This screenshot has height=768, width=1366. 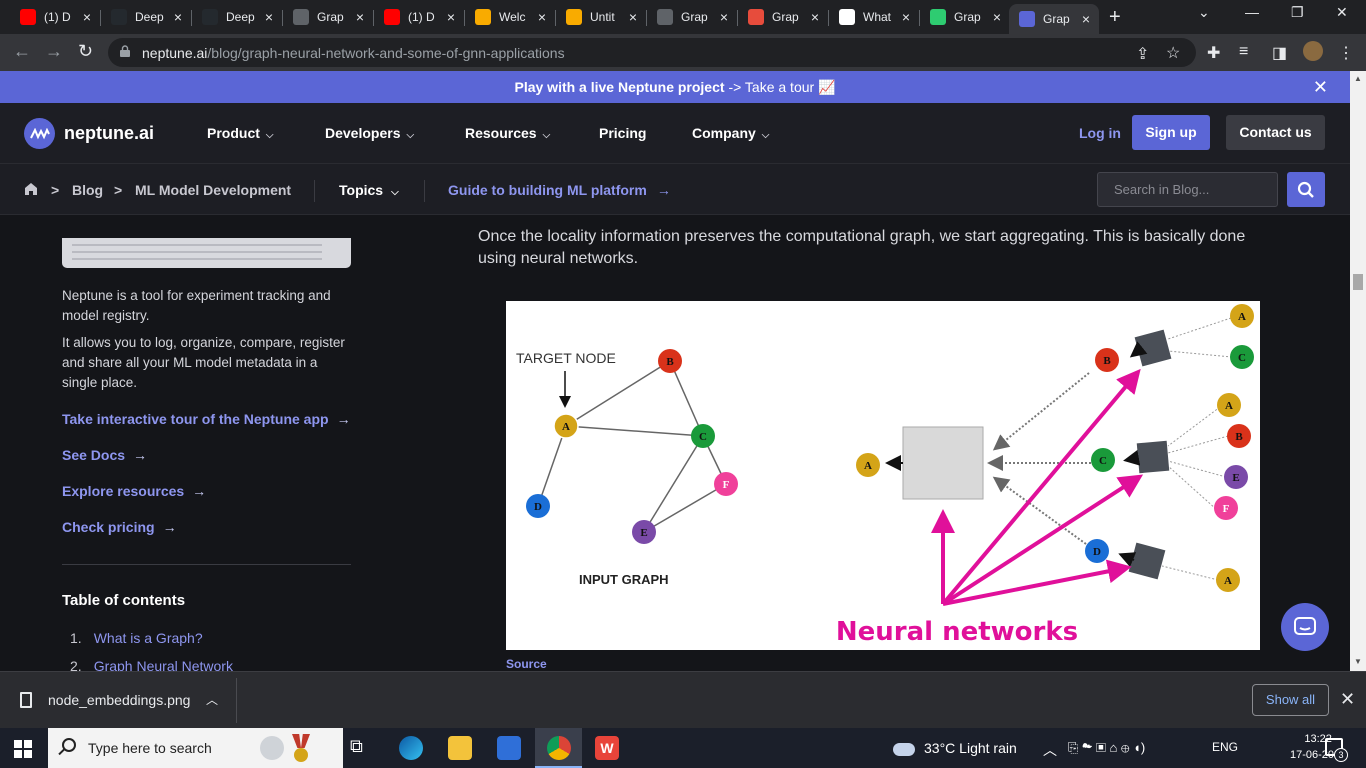 I want to click on chrome-icon, so click(x=559, y=748).